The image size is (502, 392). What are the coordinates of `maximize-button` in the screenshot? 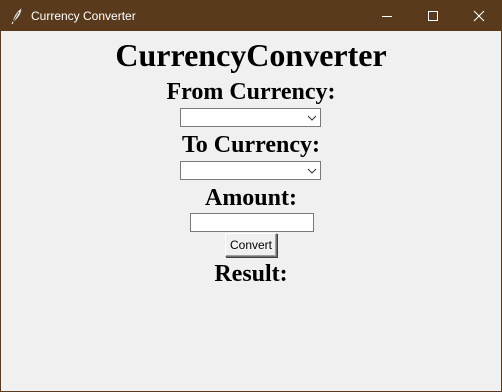 It's located at (433, 16).